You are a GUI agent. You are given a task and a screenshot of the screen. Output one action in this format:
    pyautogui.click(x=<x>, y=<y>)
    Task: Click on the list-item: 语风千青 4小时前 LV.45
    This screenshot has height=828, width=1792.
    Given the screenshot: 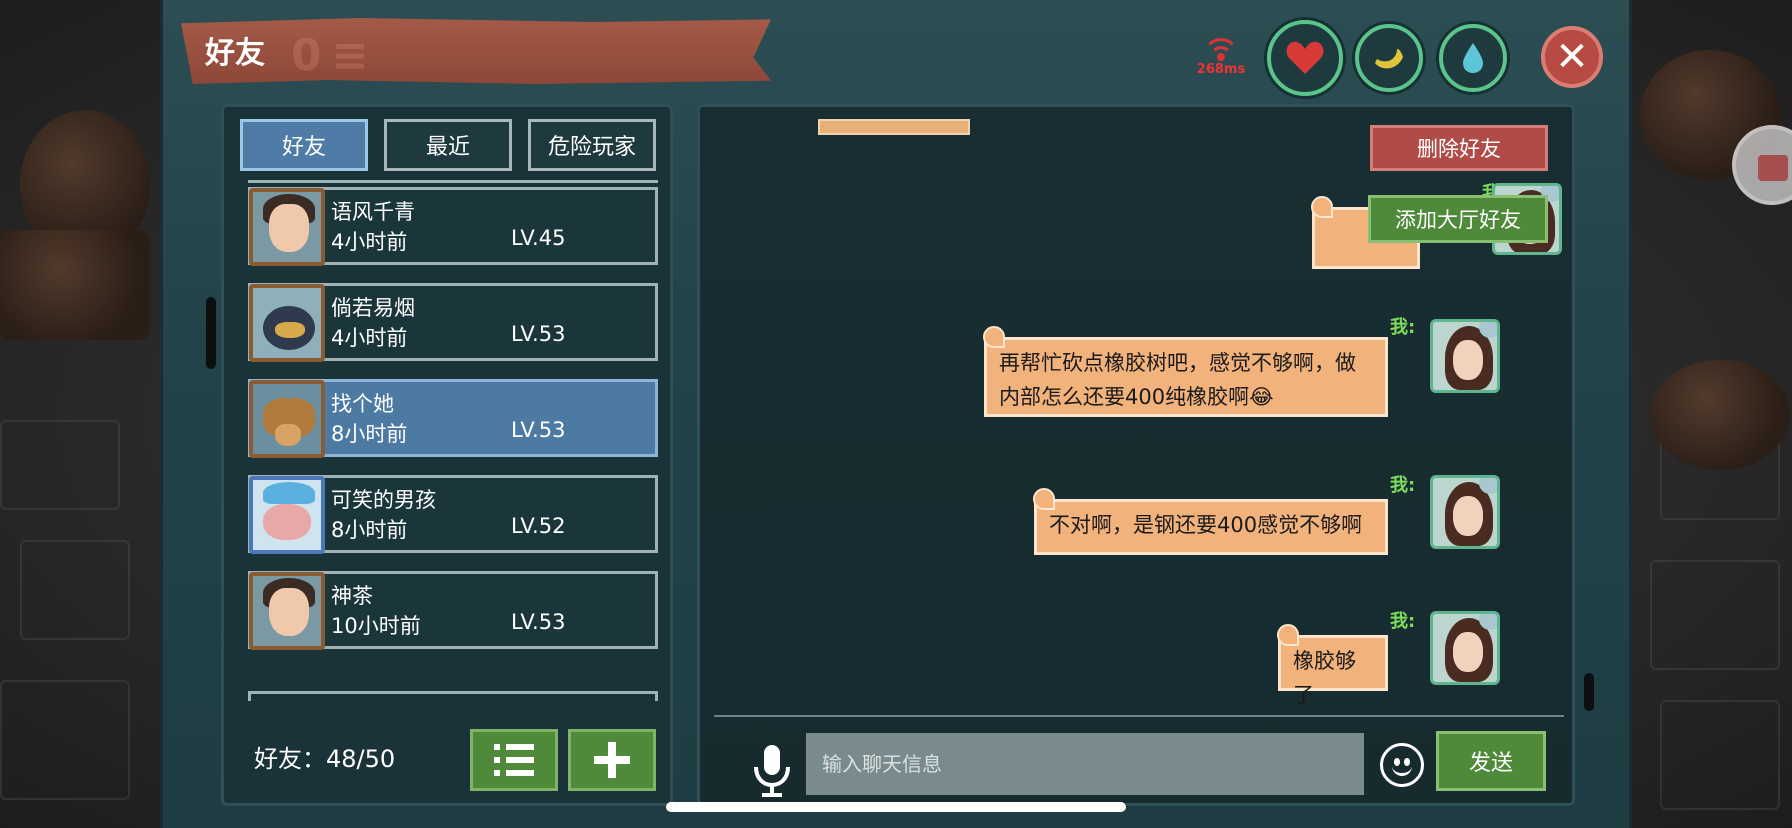 What is the action you would take?
    pyautogui.click(x=453, y=226)
    